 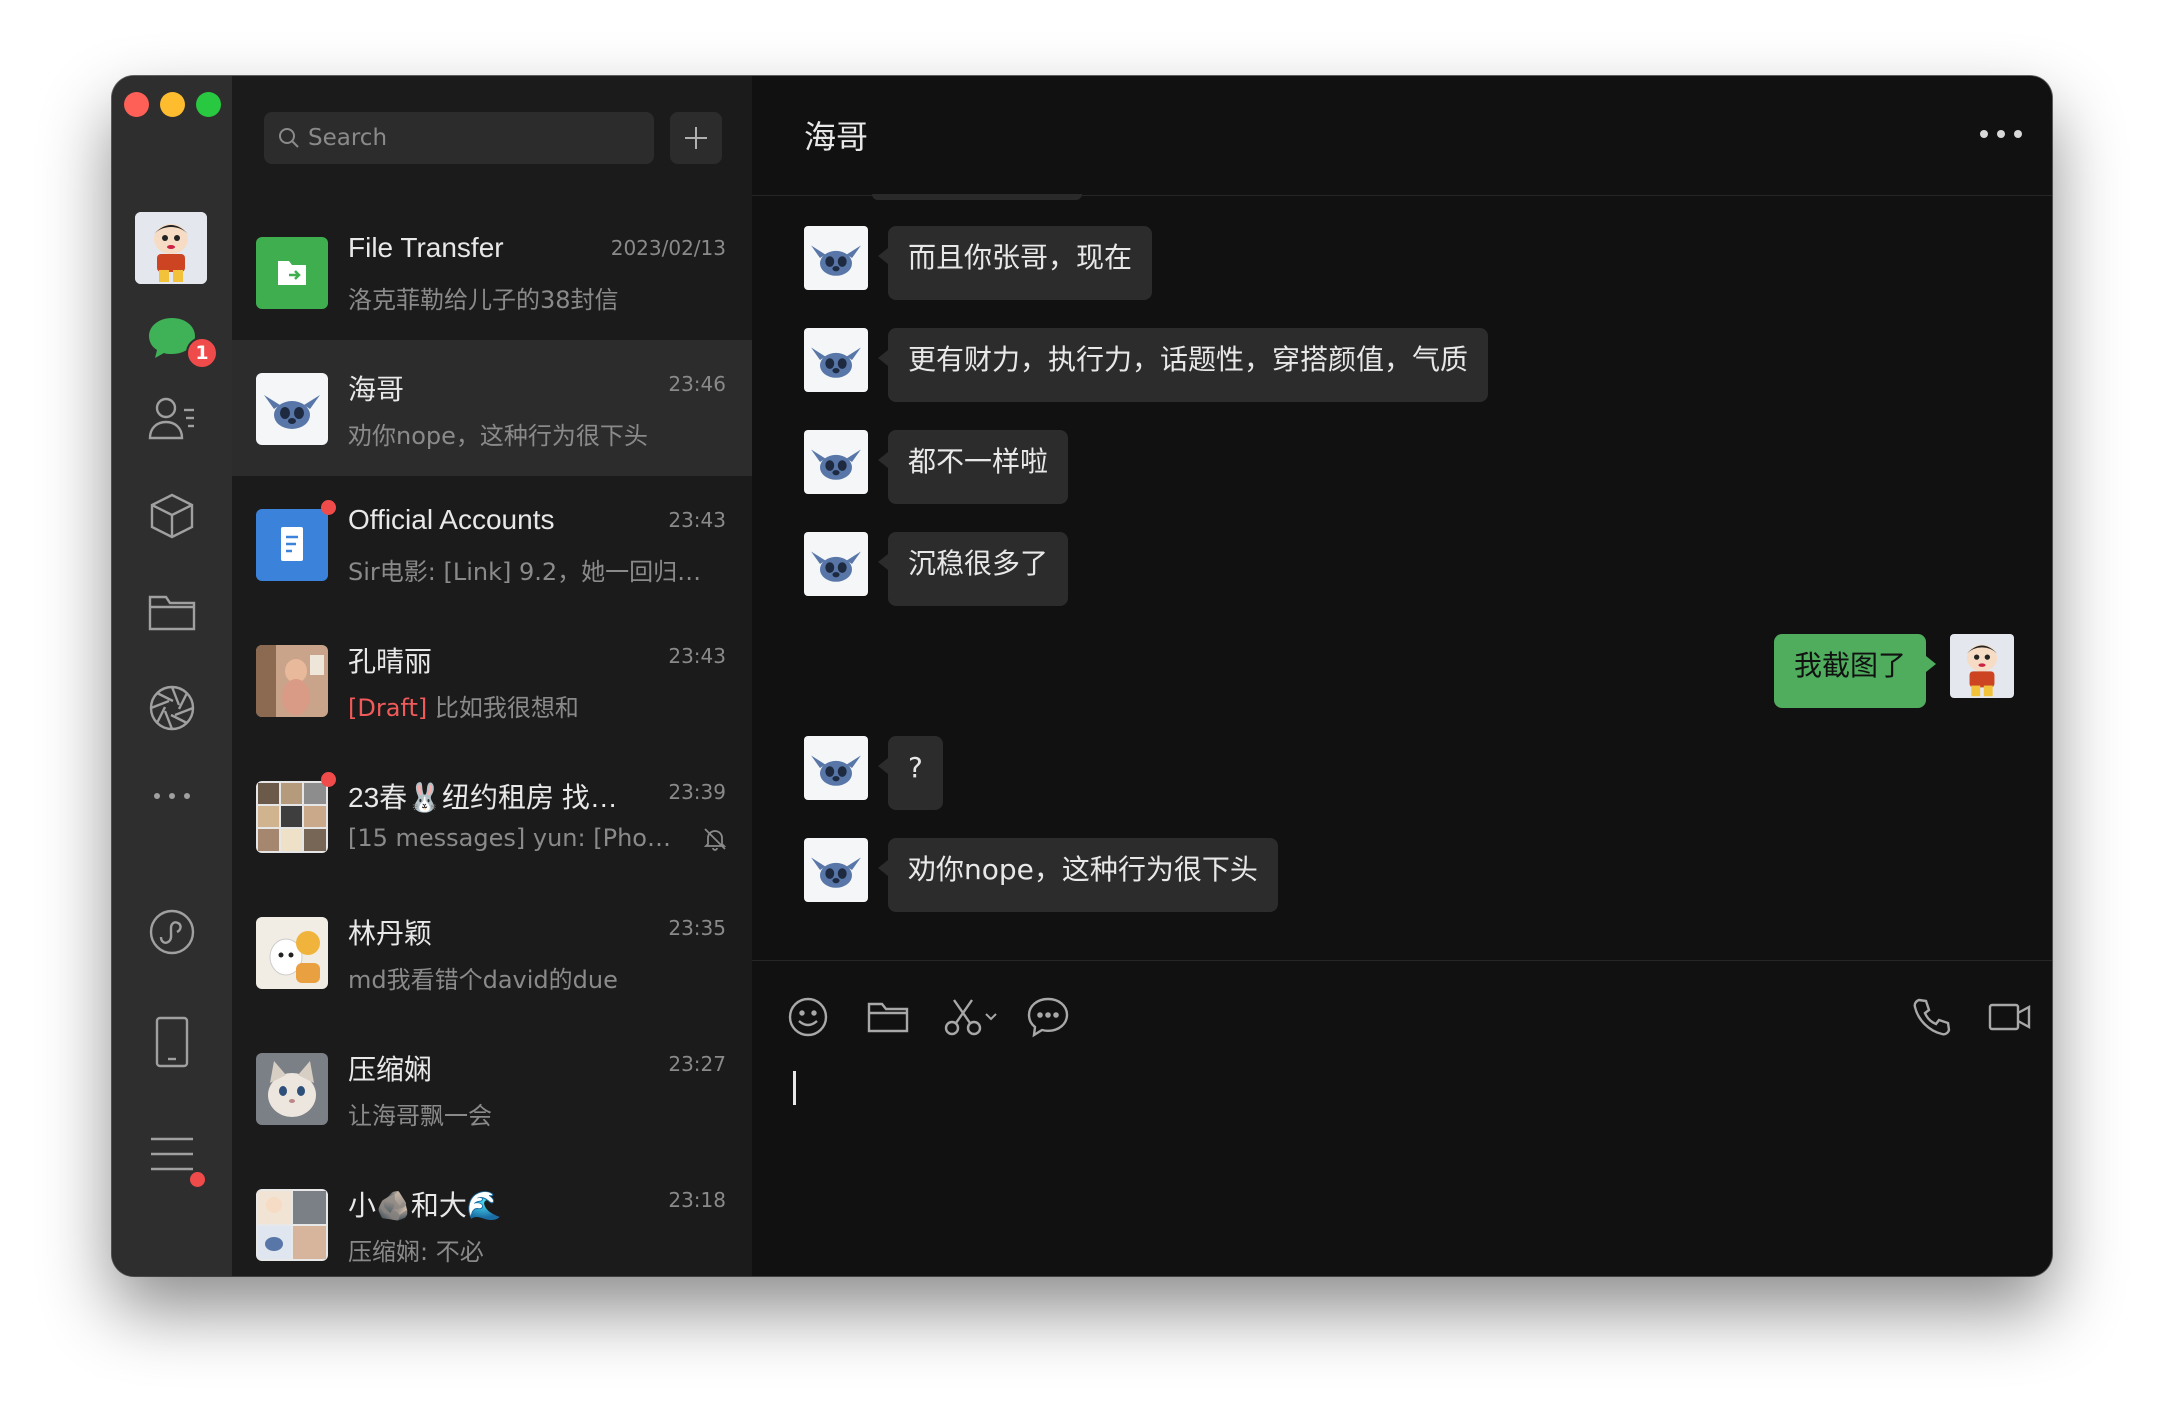 I want to click on cat-avatar, so click(x=292, y=1089).